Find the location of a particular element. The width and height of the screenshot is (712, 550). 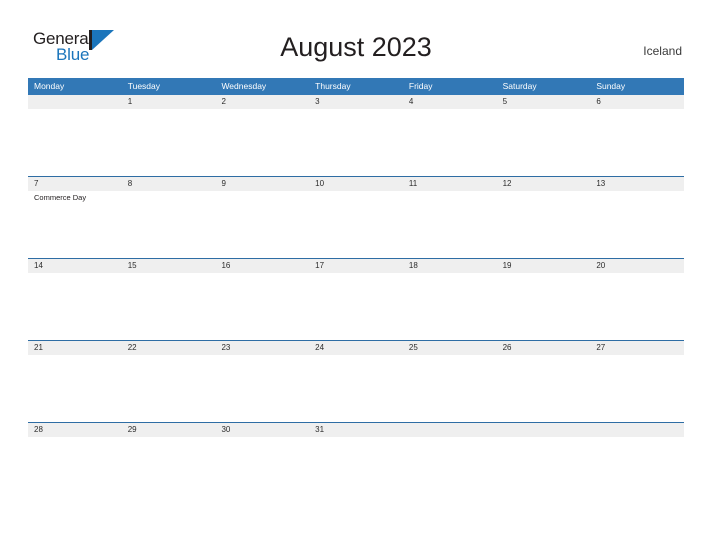

week-date-band: 14 15 16 17 18 19 20 is located at coordinates (356, 266).